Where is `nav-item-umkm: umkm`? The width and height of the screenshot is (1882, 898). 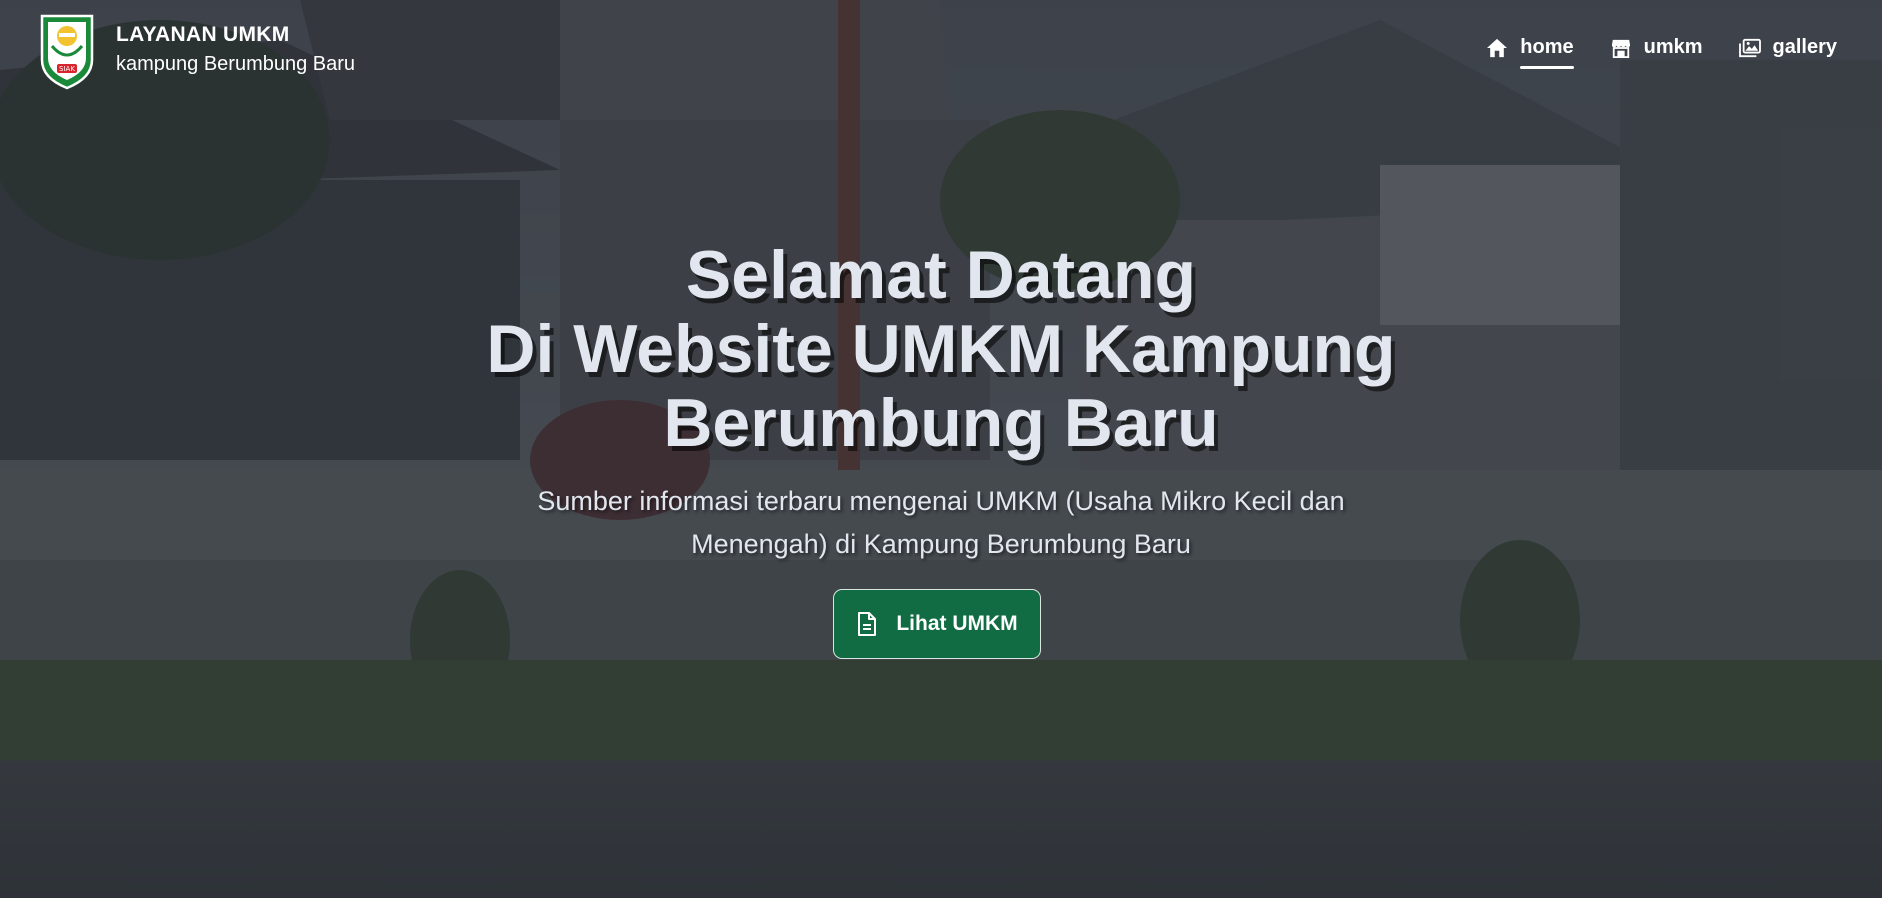 nav-item-umkm: umkm is located at coordinates (1656, 51).